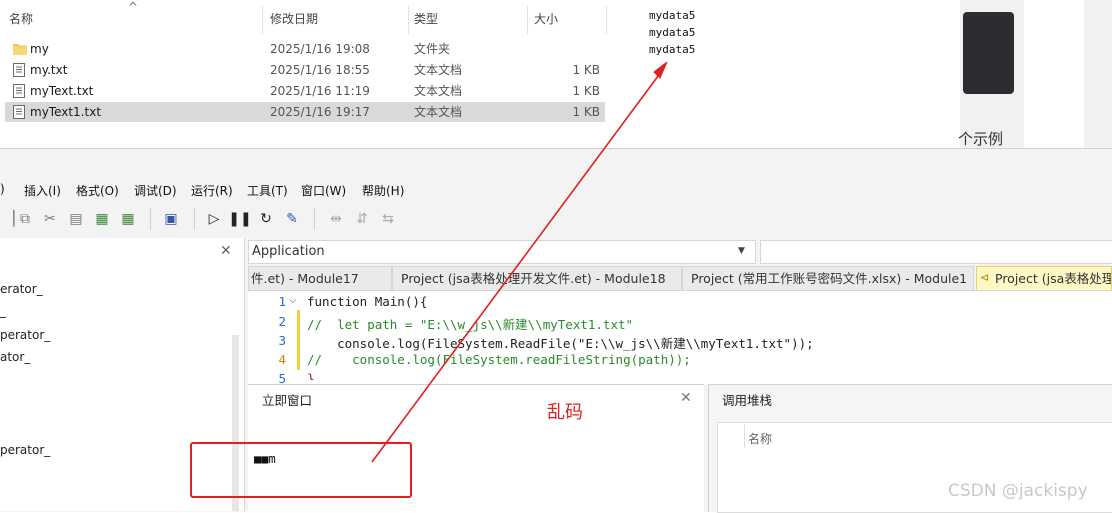 The width and height of the screenshot is (1112, 513). What do you see at coordinates (212, 190) in the screenshot?
I see `menu-run: 运行(R)` at bounding box center [212, 190].